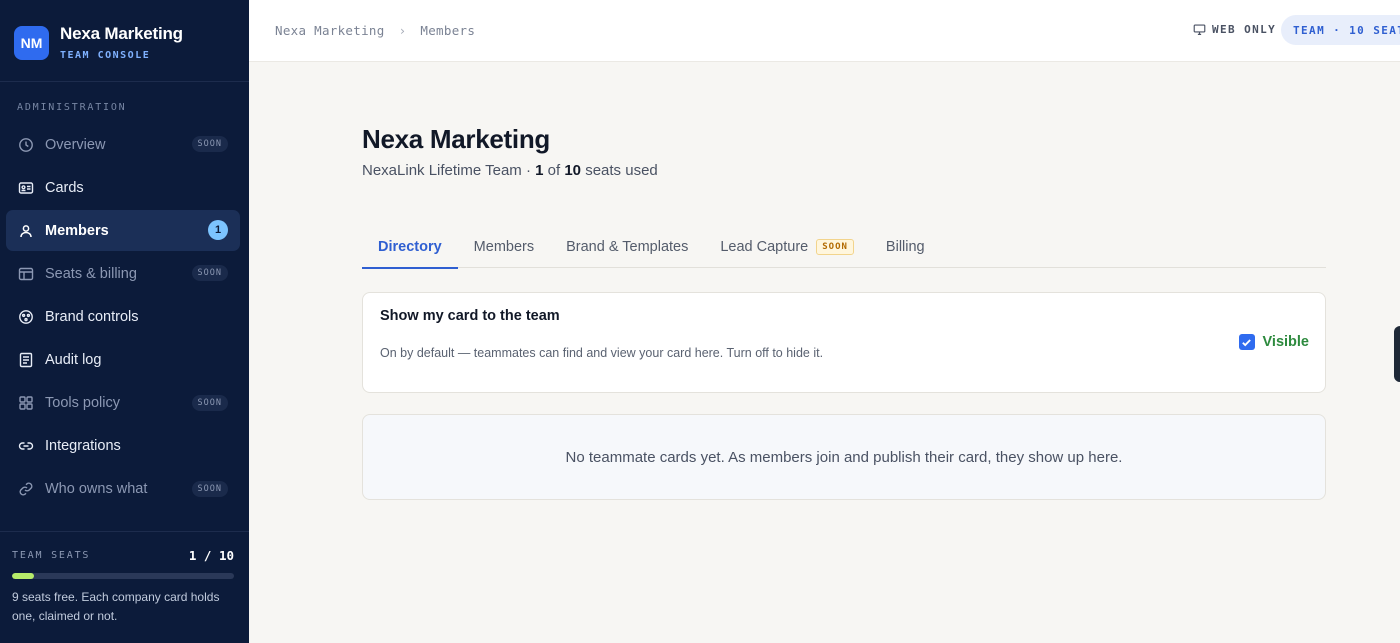 The image size is (1400, 643). Describe the element at coordinates (1199, 29) in the screenshot. I see `monitor-icon` at that location.